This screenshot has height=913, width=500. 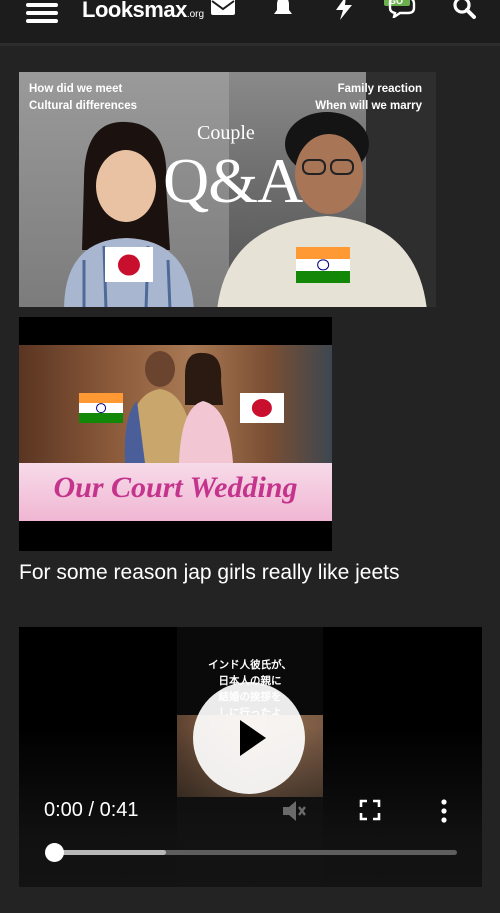 I want to click on wedding-banner-text: Our Court Wedding, so click(x=175, y=487).